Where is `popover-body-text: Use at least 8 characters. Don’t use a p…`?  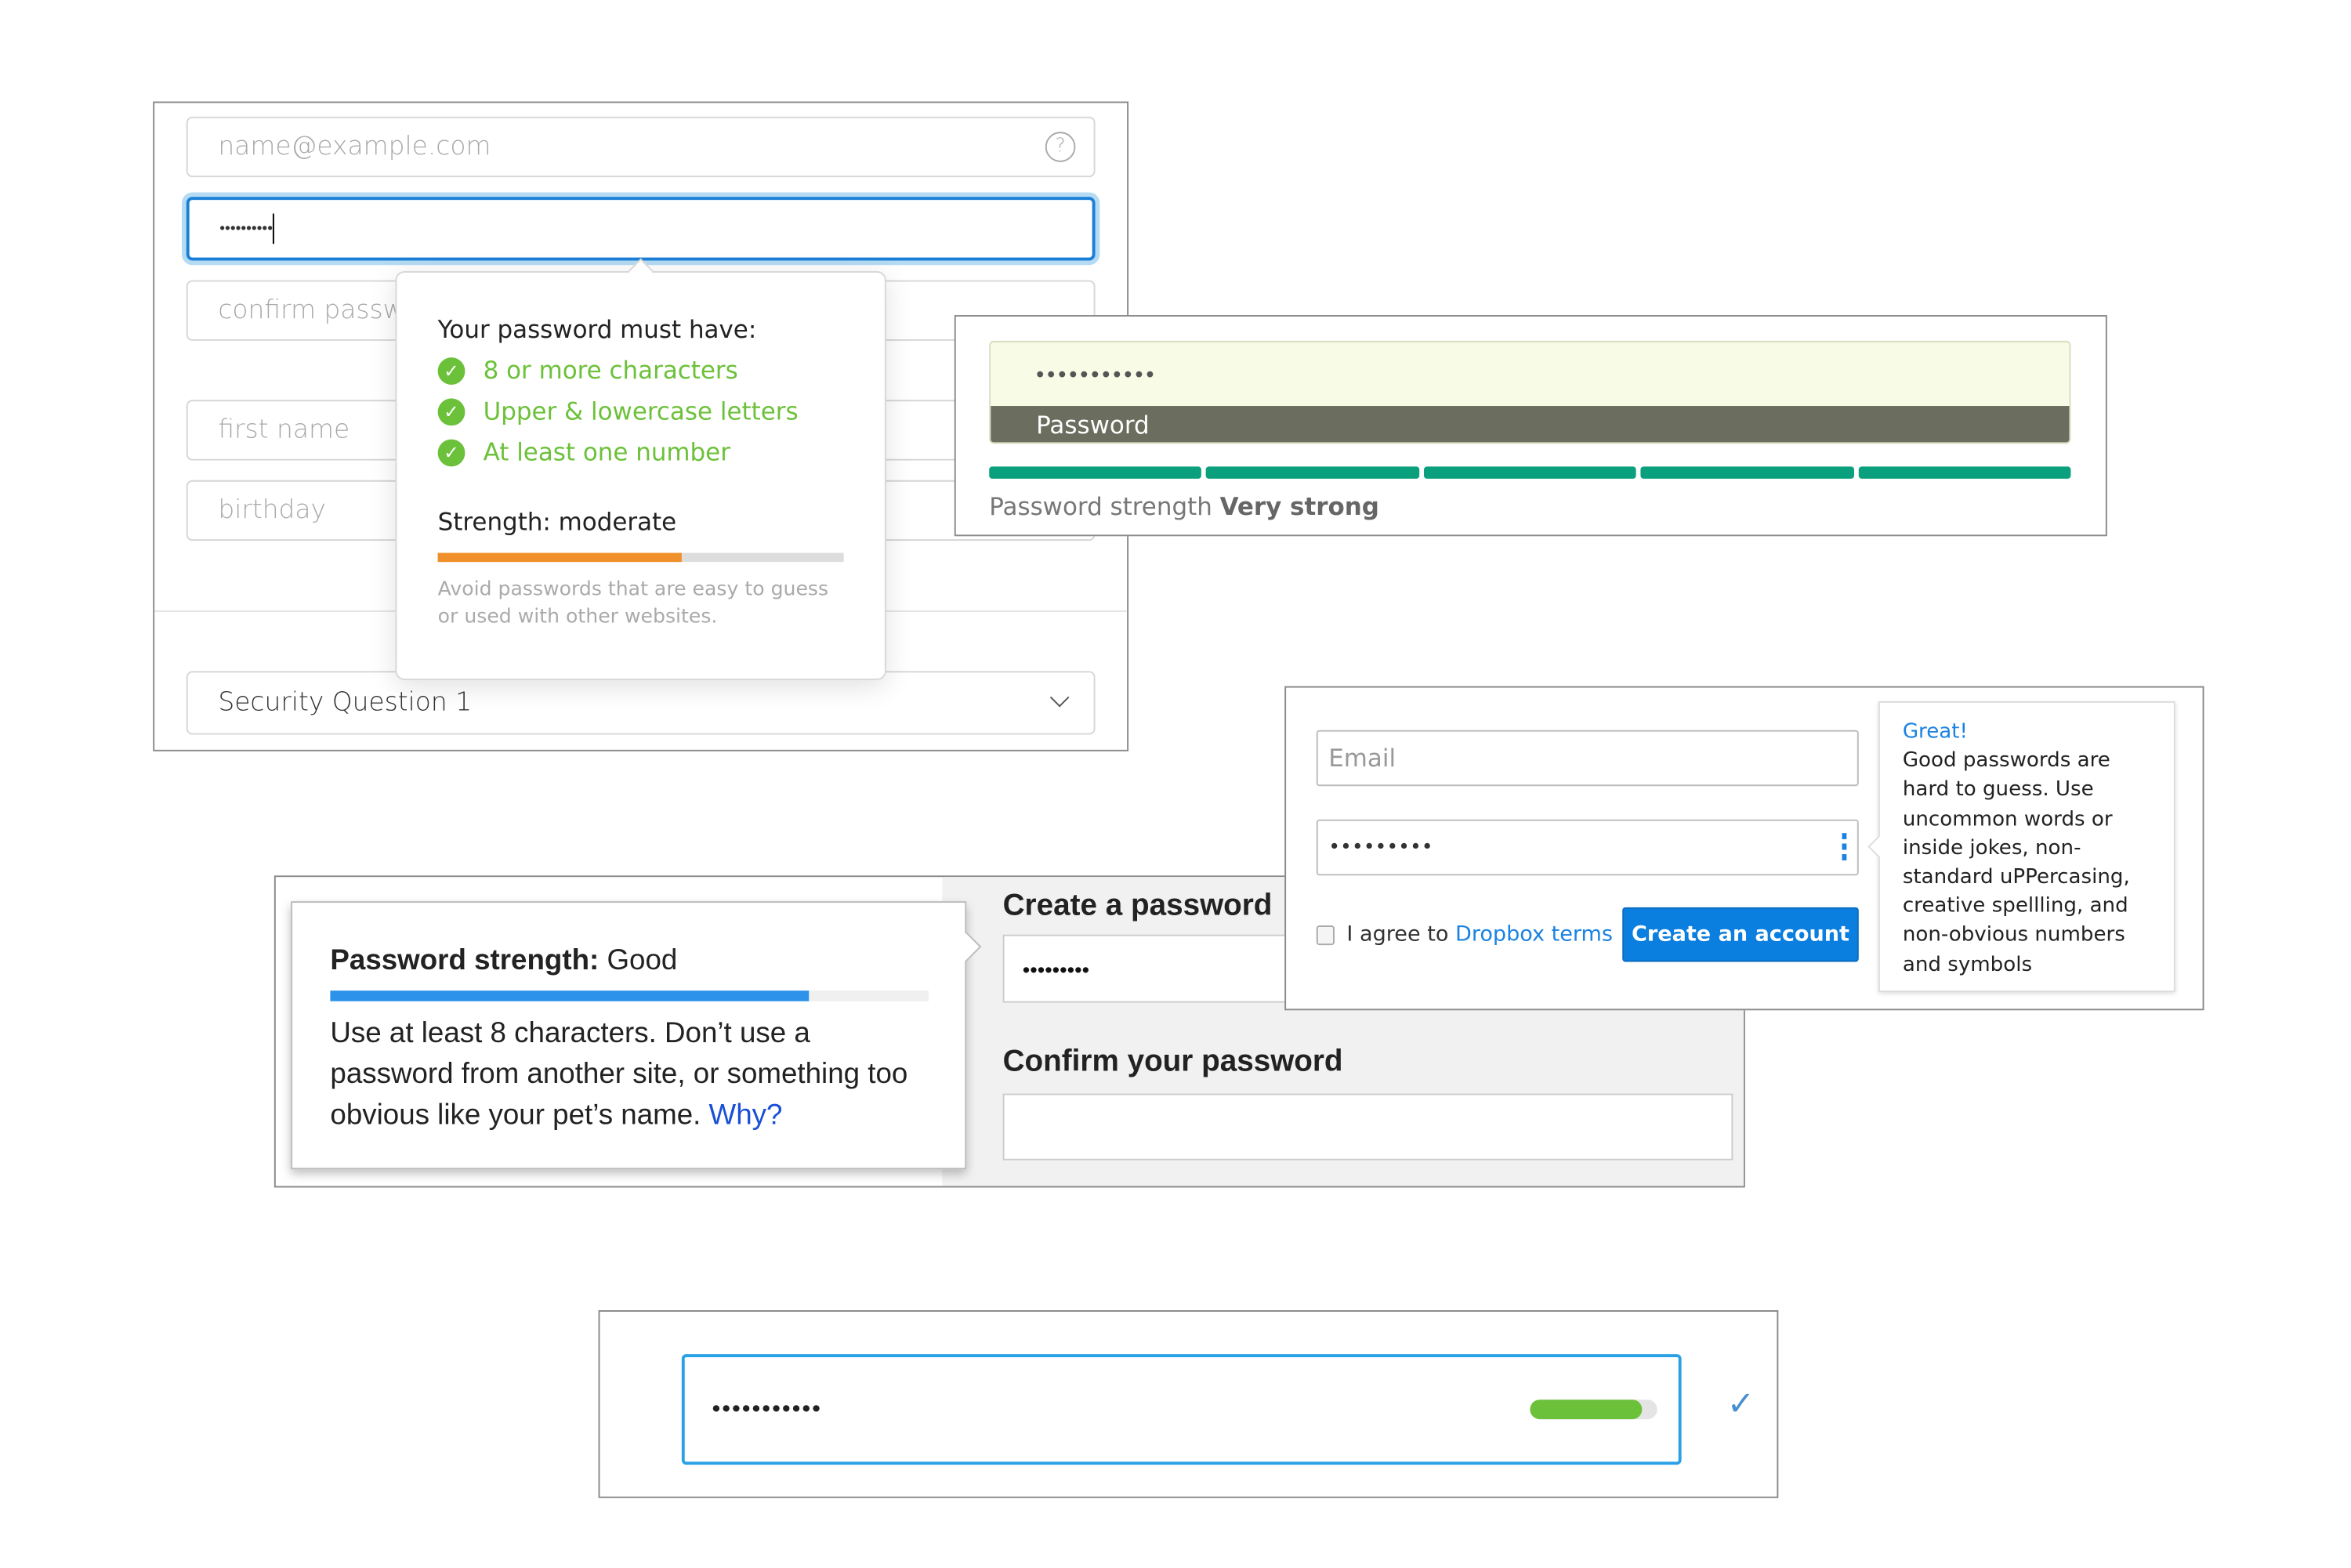
popover-body-text: Use at least 8 characters. Don’t use a p… is located at coordinates (619, 1074).